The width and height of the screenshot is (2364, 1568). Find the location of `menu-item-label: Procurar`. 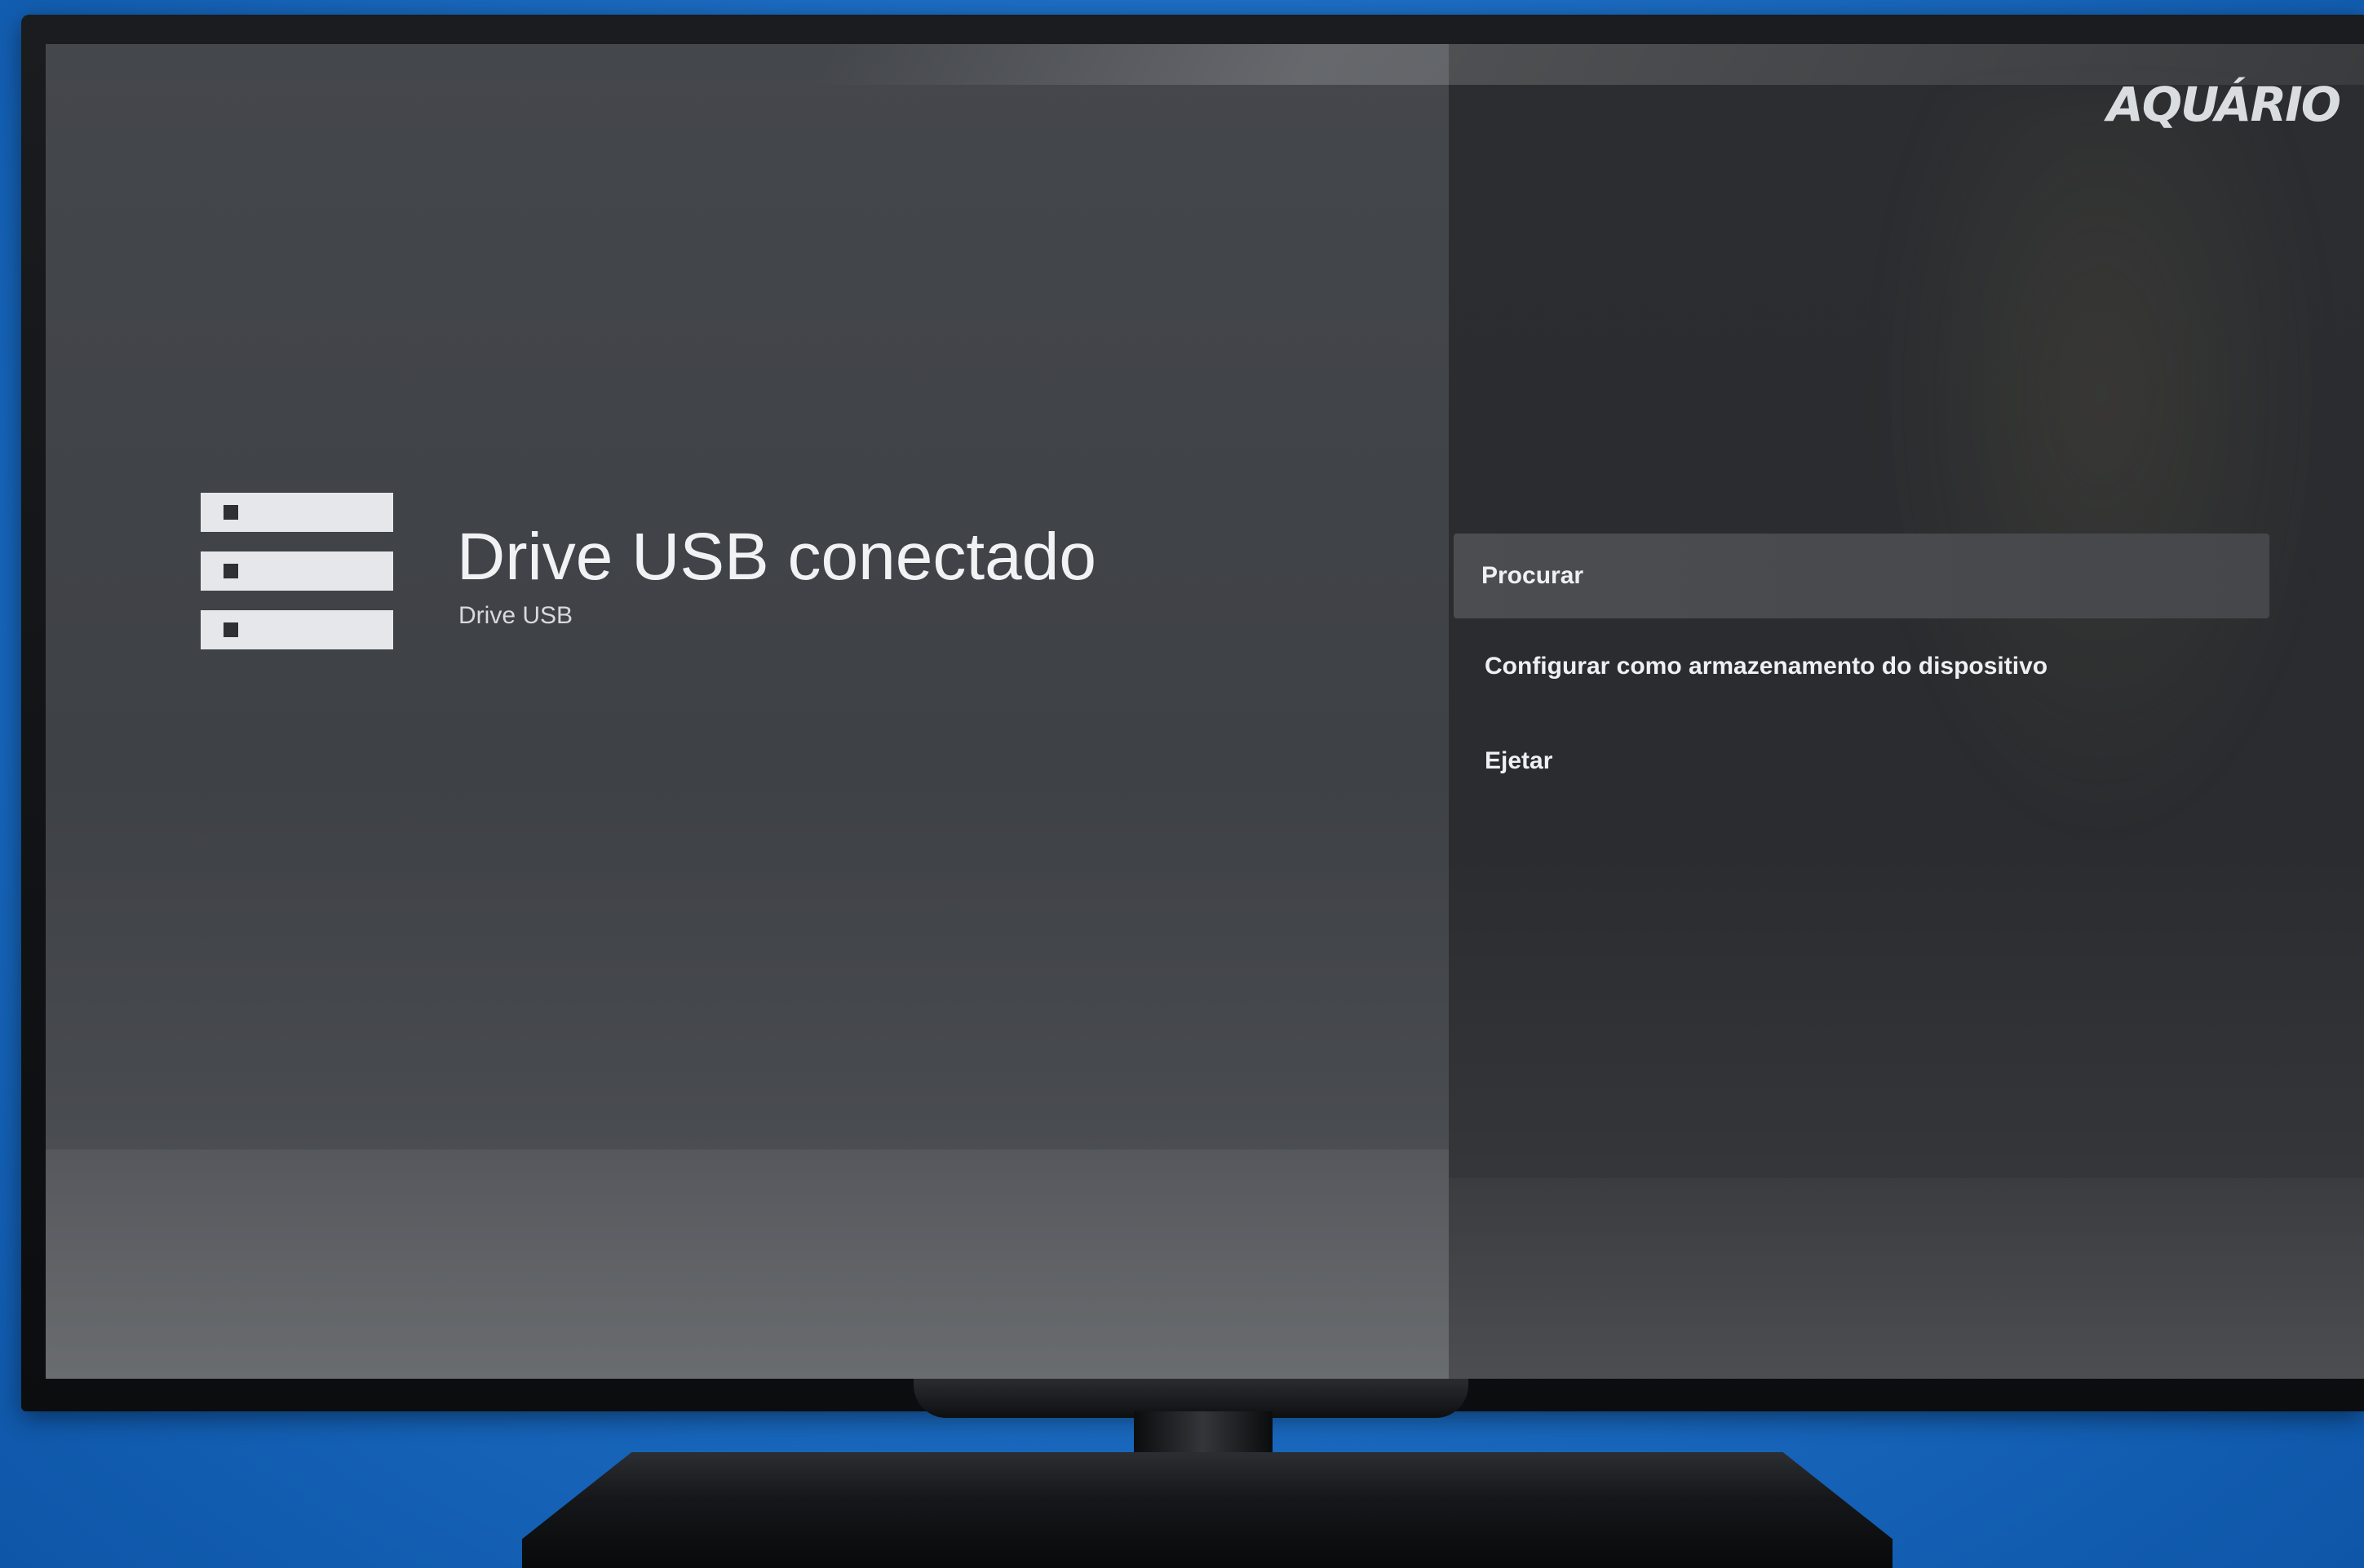

menu-item-label: Procurar is located at coordinates (1532, 575).